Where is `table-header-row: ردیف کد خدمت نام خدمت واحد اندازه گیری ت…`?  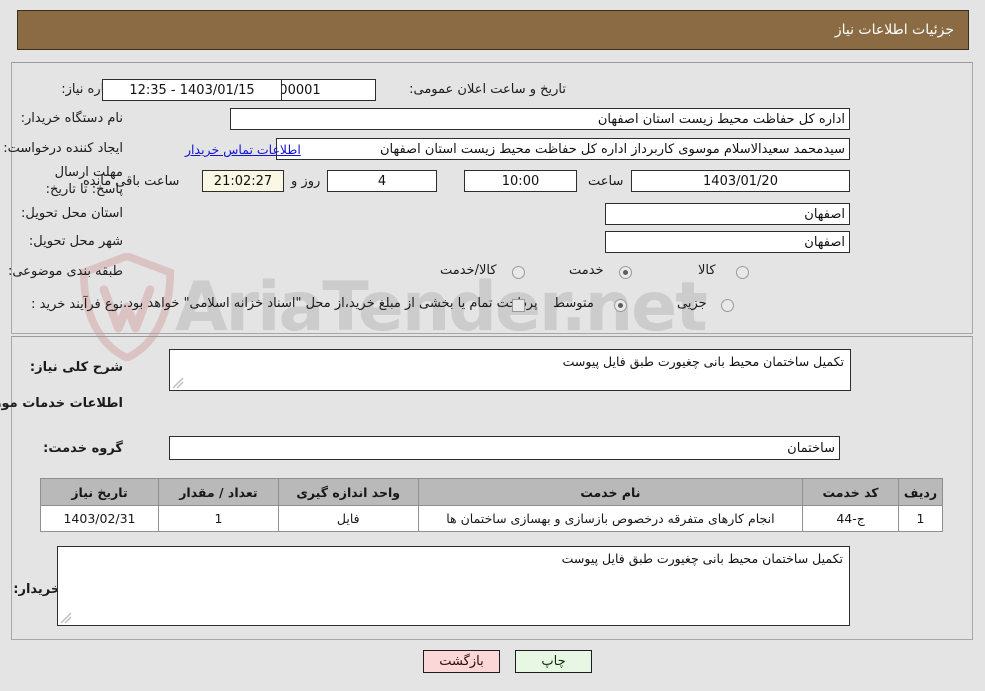
table-header-row: ردیف کد خدمت نام خدمت واحد اندازه گیری ت… is located at coordinates (492, 492).